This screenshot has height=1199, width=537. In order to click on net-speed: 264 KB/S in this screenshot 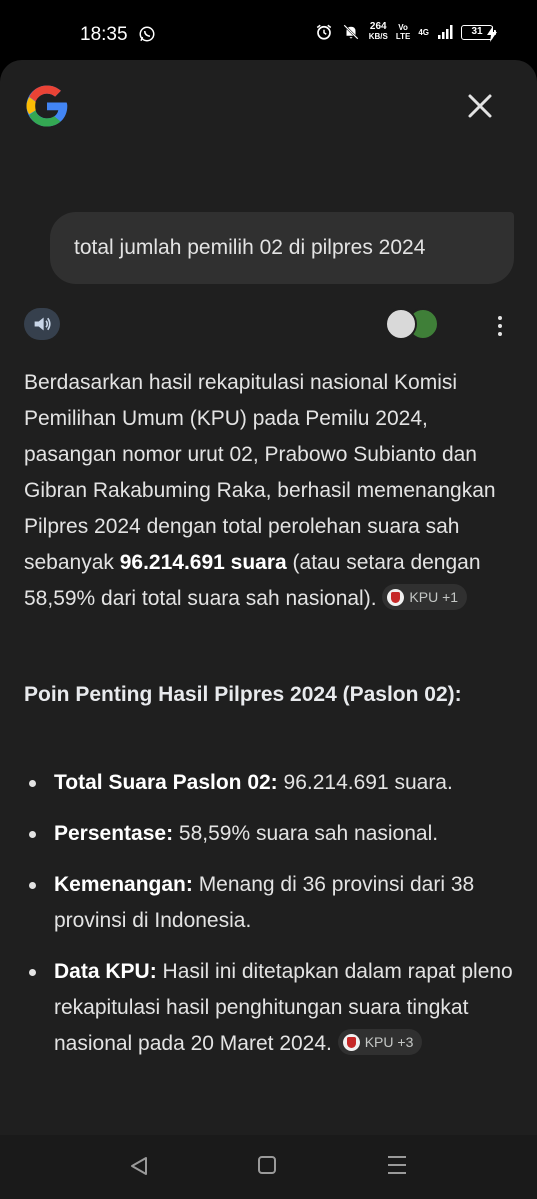, I will do `click(378, 32)`.